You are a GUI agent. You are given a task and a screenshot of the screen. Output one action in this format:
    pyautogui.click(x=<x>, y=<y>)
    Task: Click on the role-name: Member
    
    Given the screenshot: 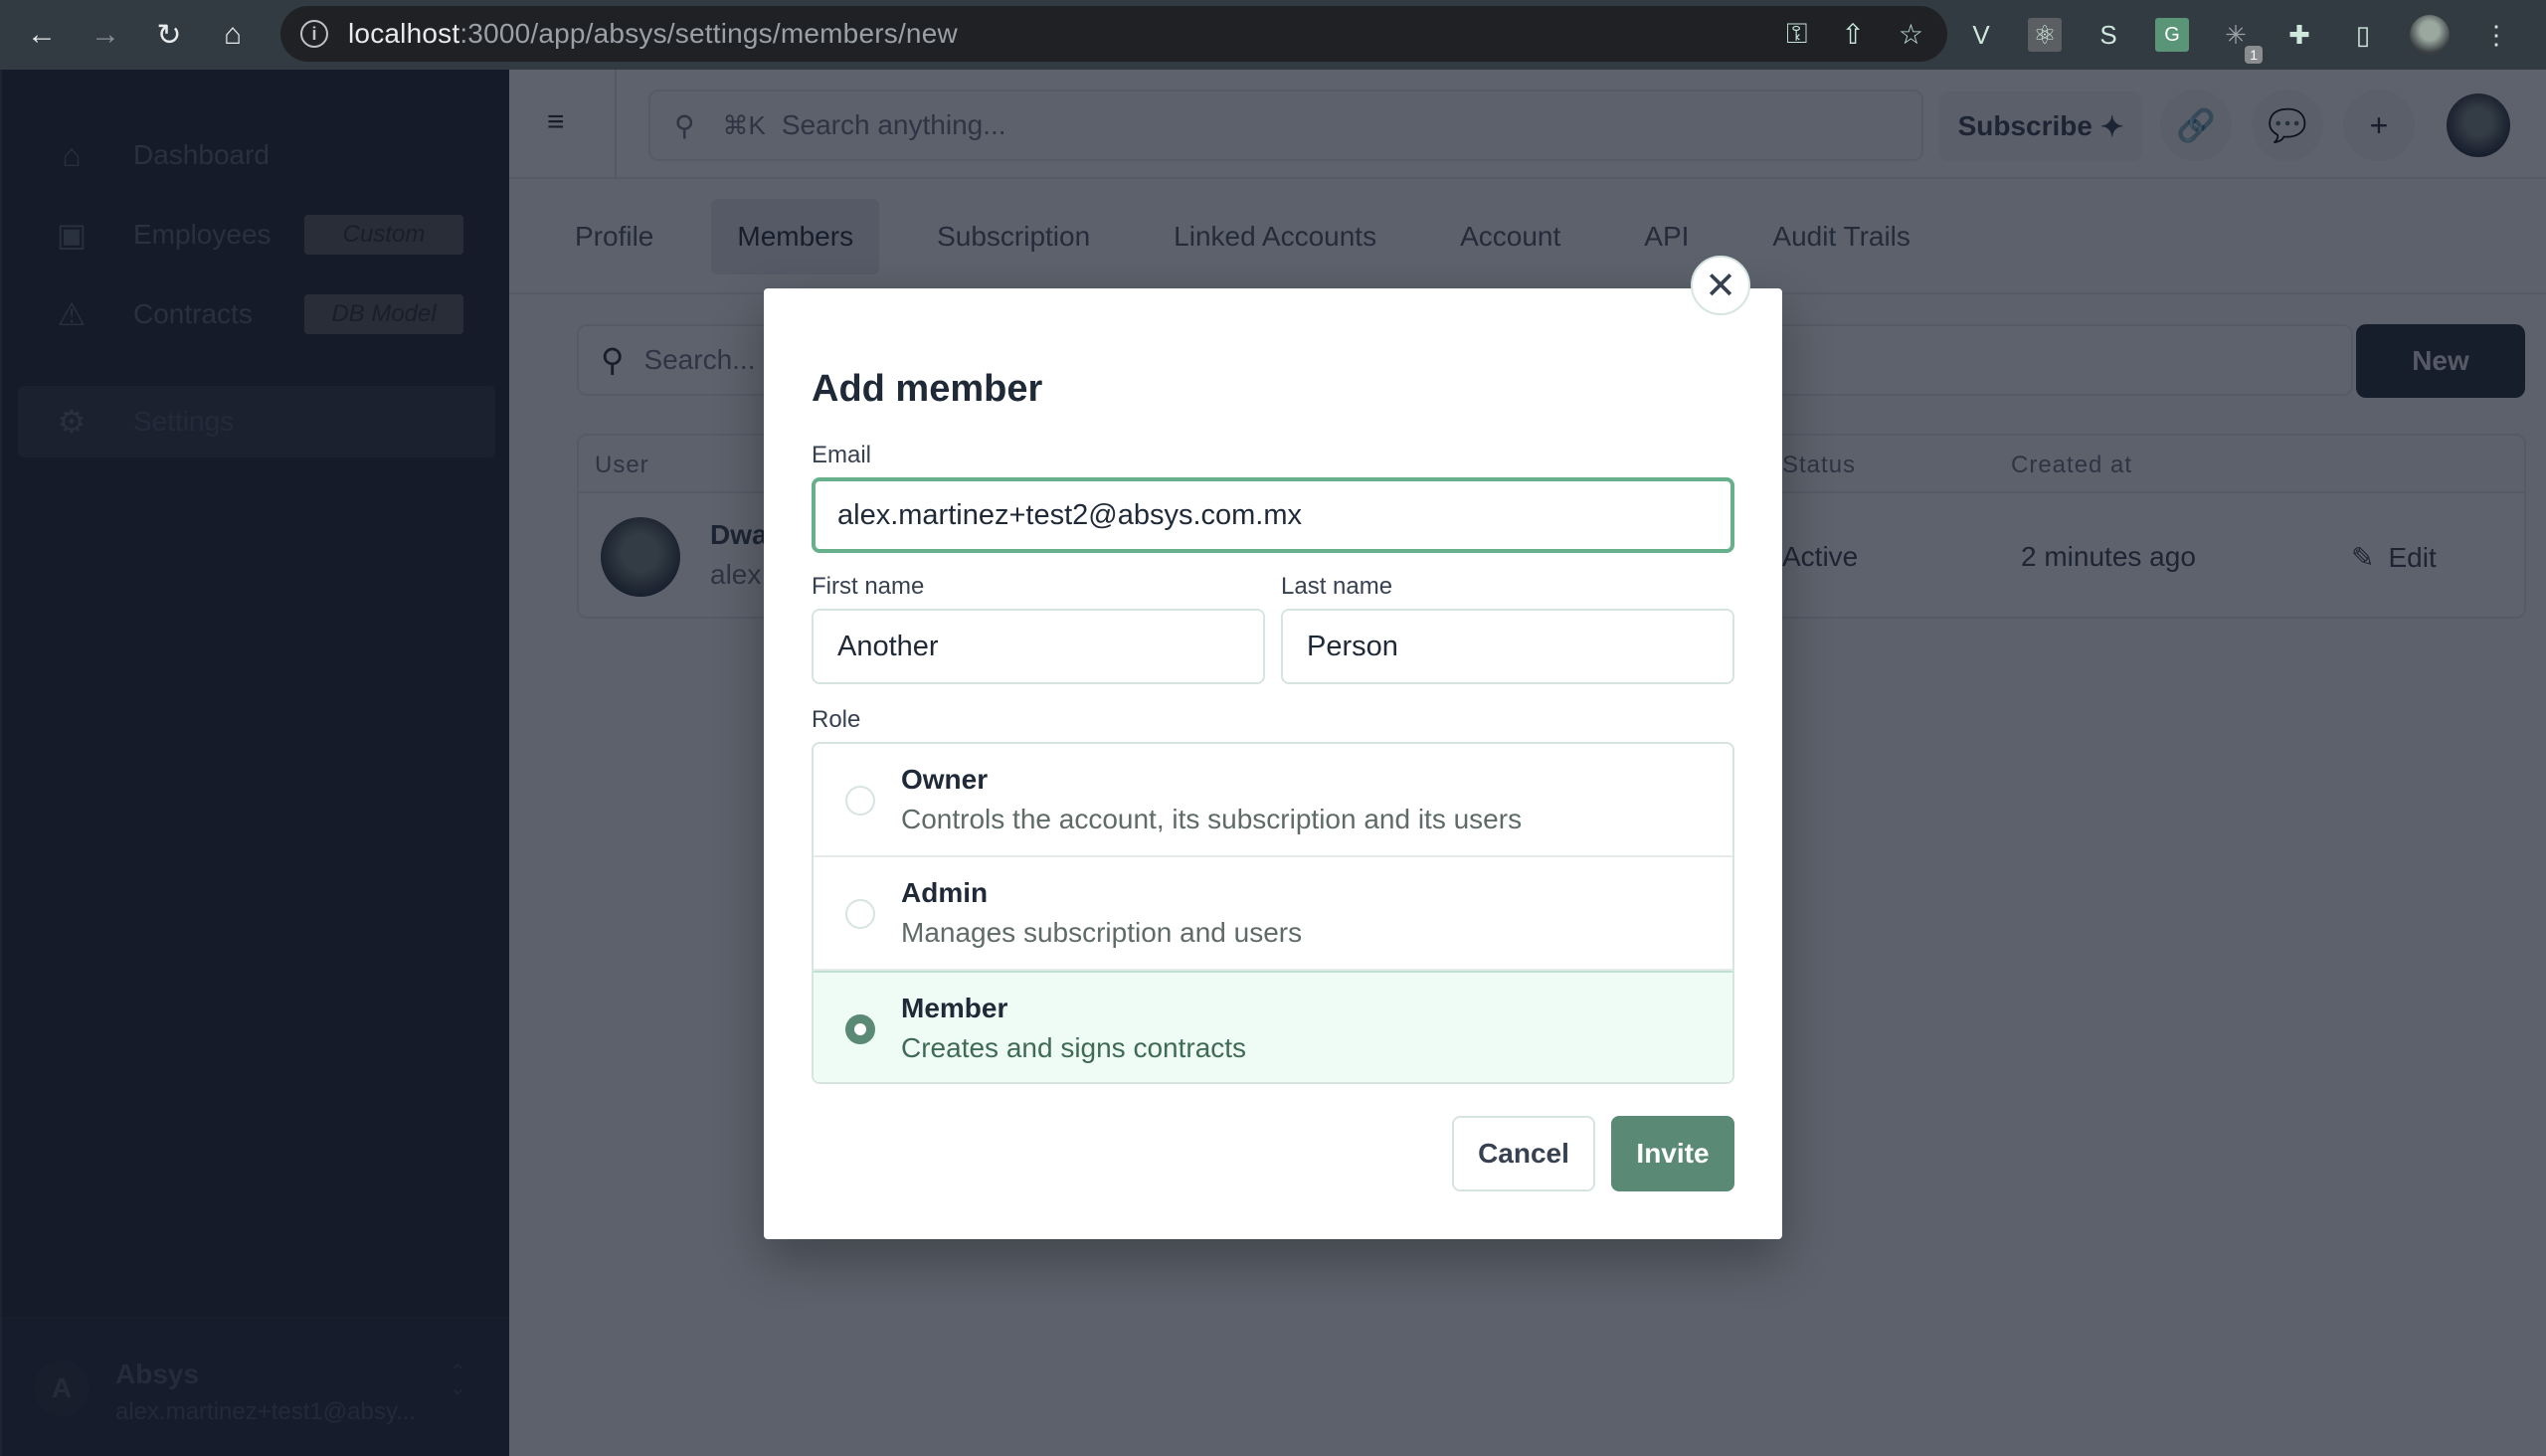 What is the action you would take?
    pyautogui.click(x=954, y=1008)
    